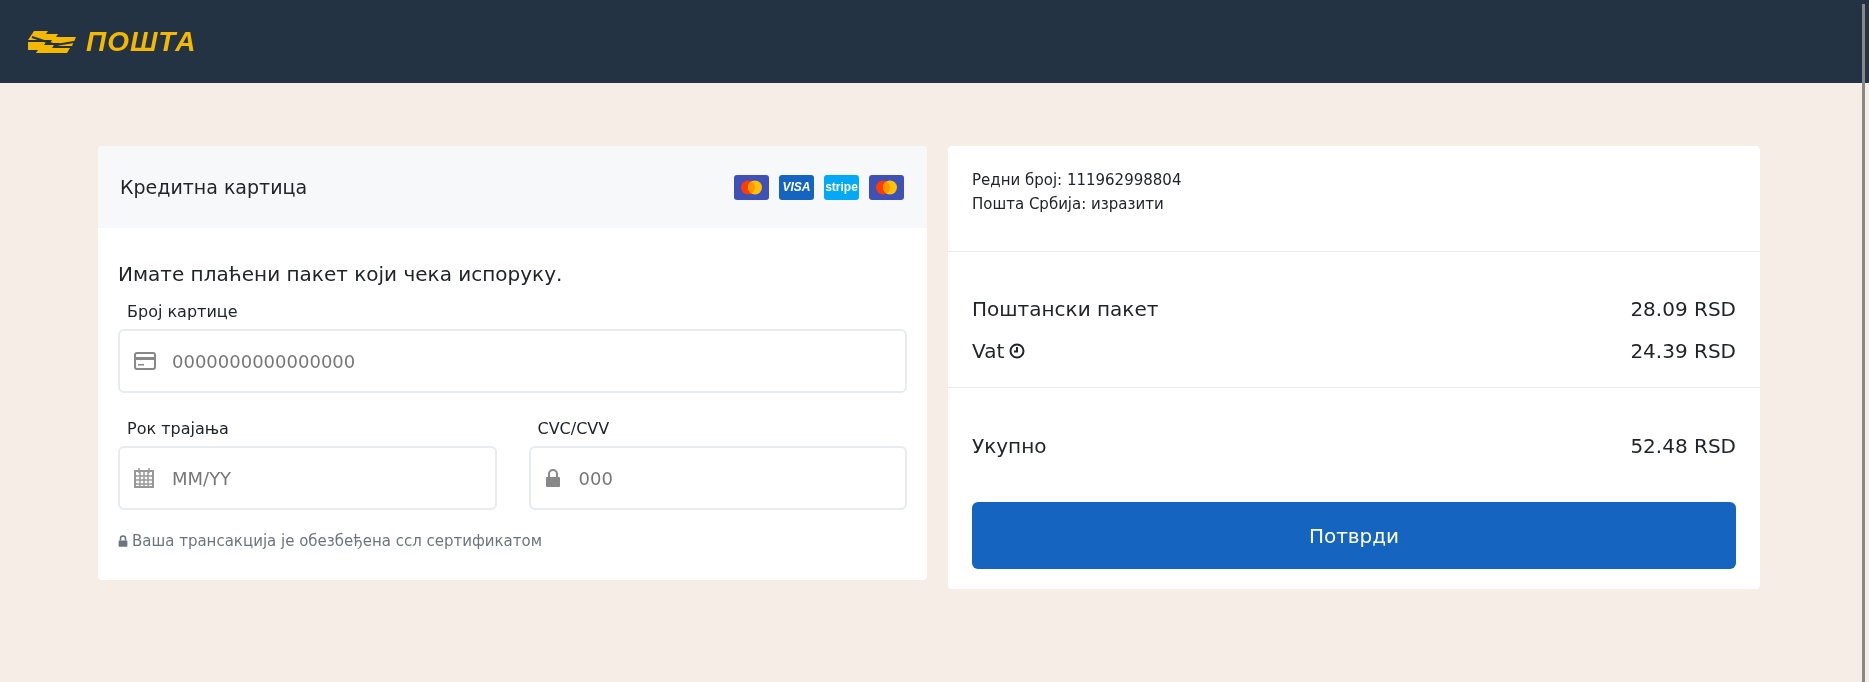  Describe the element at coordinates (1009, 446) in the screenshot. I see `total-label: Укупно` at that location.